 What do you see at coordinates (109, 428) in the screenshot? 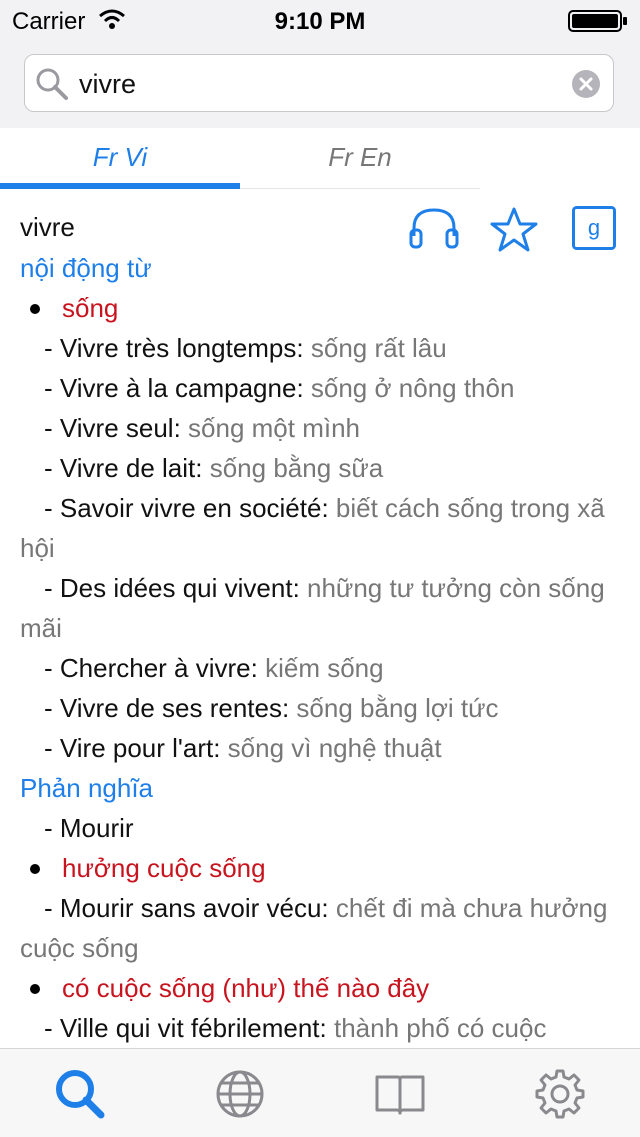
I see `example-fr: - Vivre seul` at bounding box center [109, 428].